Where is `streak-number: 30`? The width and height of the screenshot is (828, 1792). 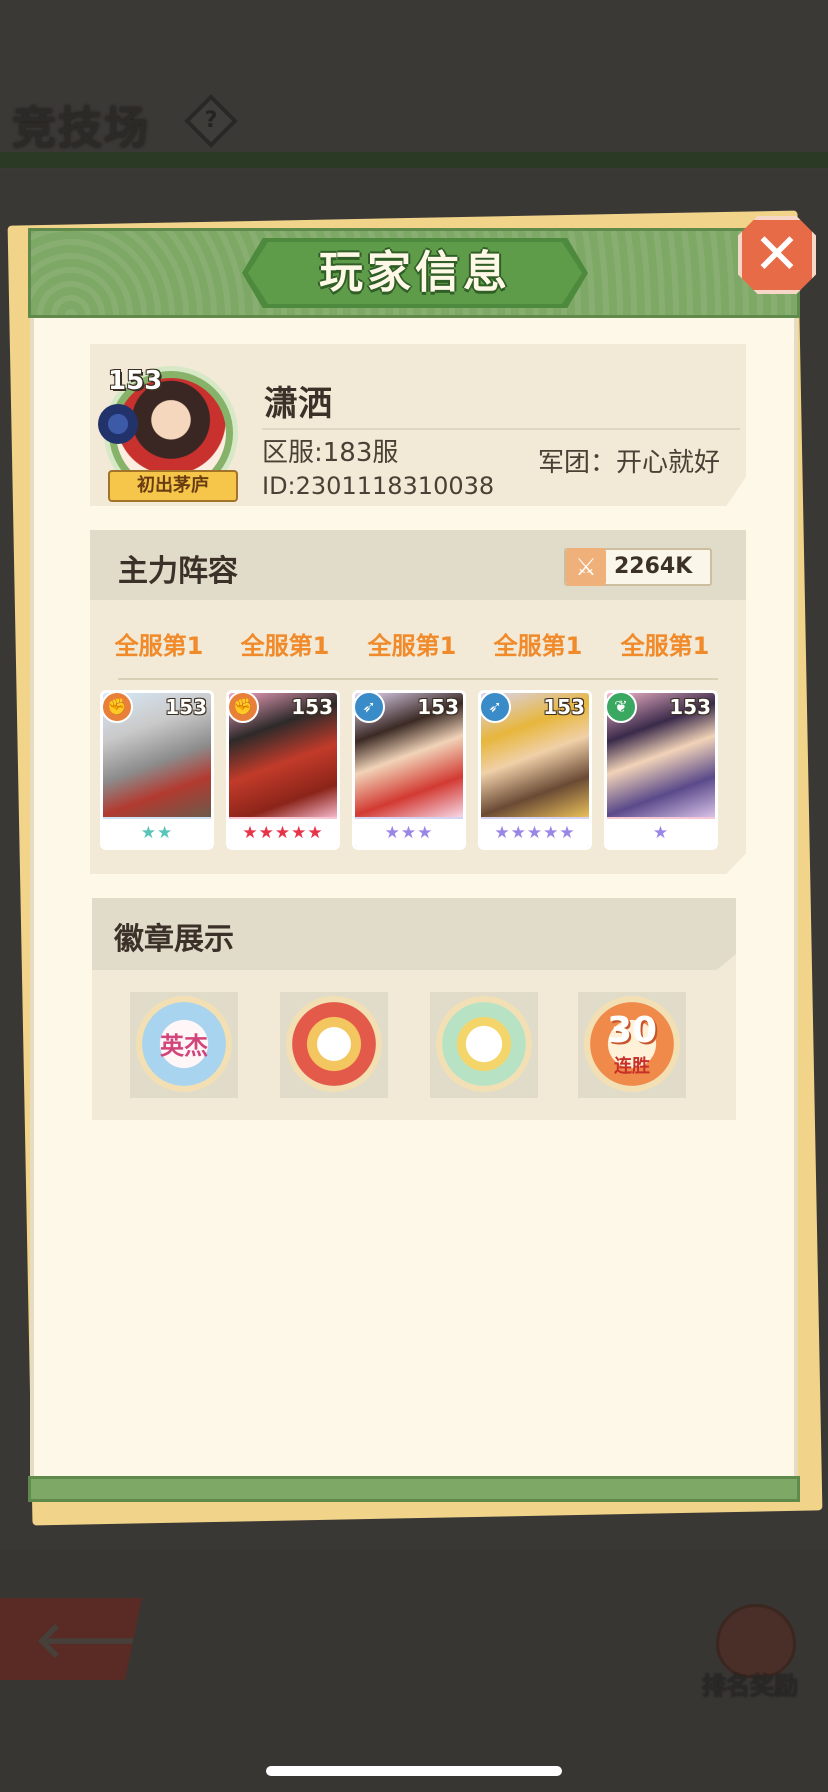 streak-number: 30 is located at coordinates (632, 1030).